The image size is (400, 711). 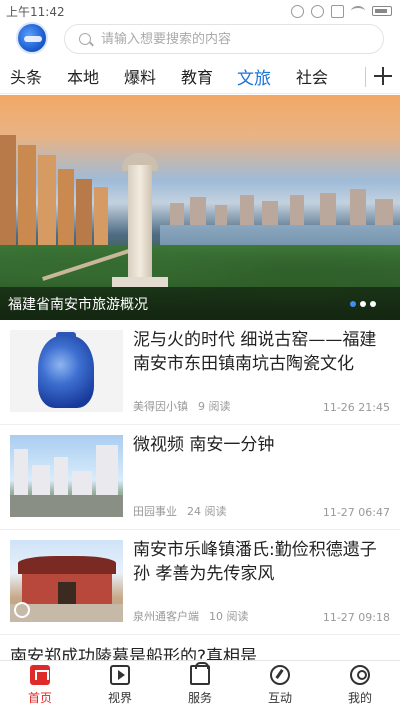 What do you see at coordinates (312, 76) in the screenshot?
I see `tab-society: 社会` at bounding box center [312, 76].